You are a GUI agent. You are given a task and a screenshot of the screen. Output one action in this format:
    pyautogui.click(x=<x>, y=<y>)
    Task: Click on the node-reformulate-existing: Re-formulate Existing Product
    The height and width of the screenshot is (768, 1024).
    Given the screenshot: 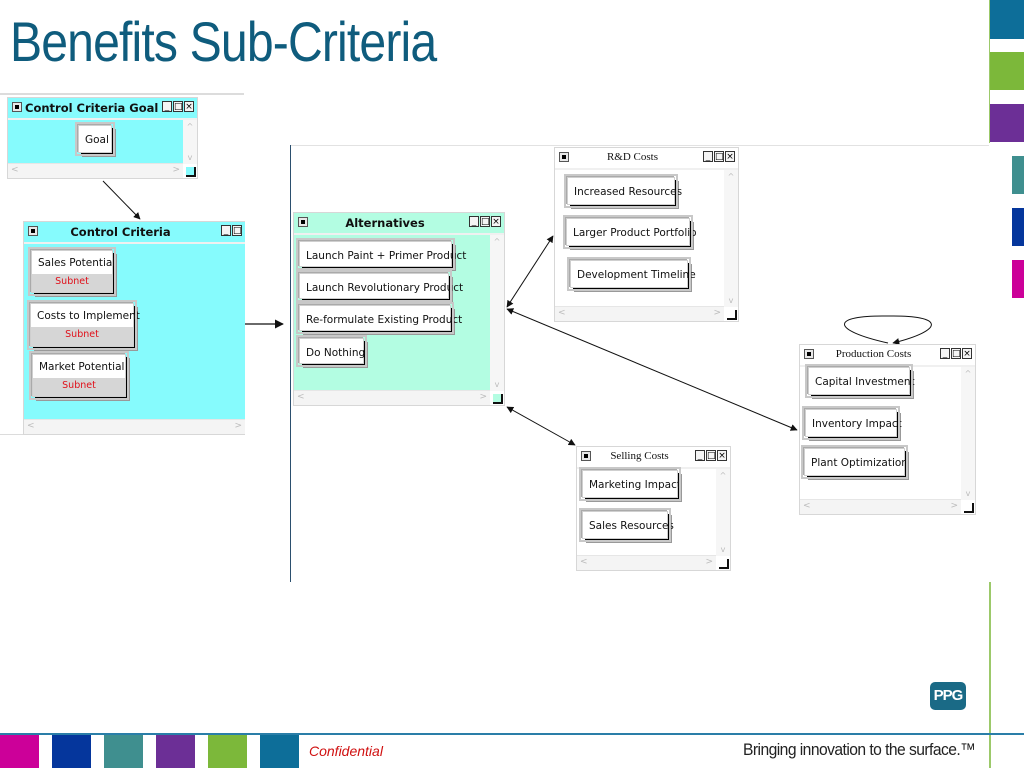 What is the action you would take?
    pyautogui.click(x=379, y=318)
    